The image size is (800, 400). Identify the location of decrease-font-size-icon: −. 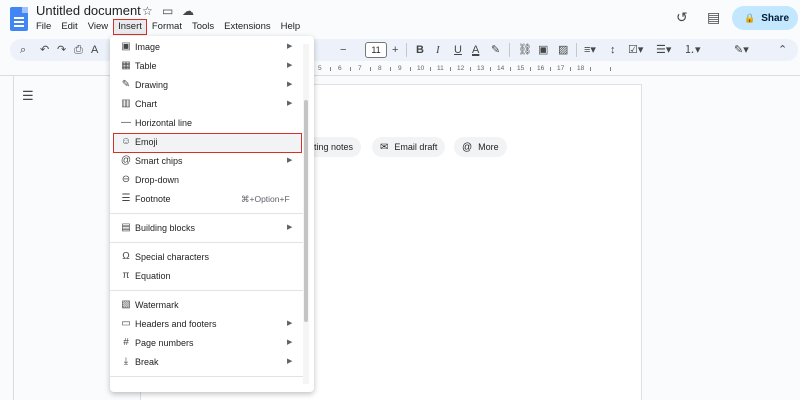
(343, 50).